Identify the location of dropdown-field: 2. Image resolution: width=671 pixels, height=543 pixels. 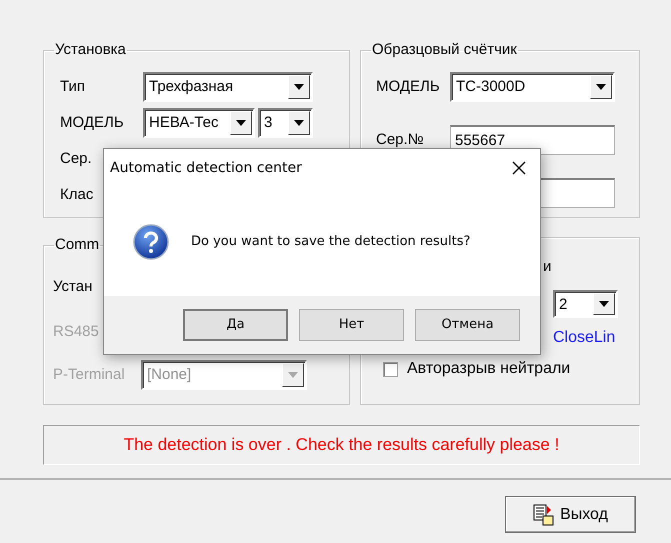
(585, 304).